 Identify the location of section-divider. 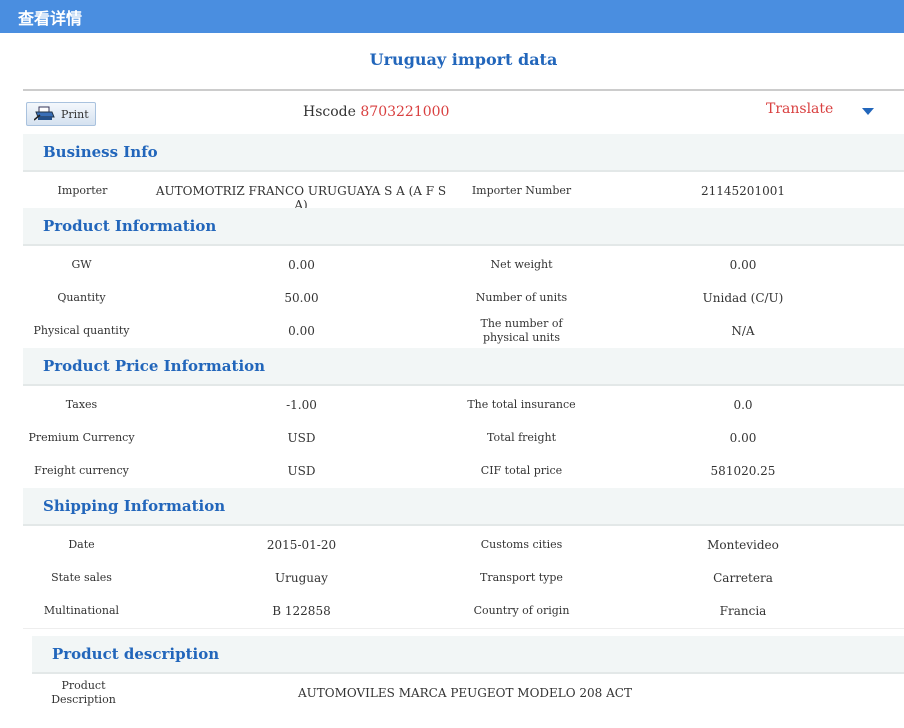
(463, 628).